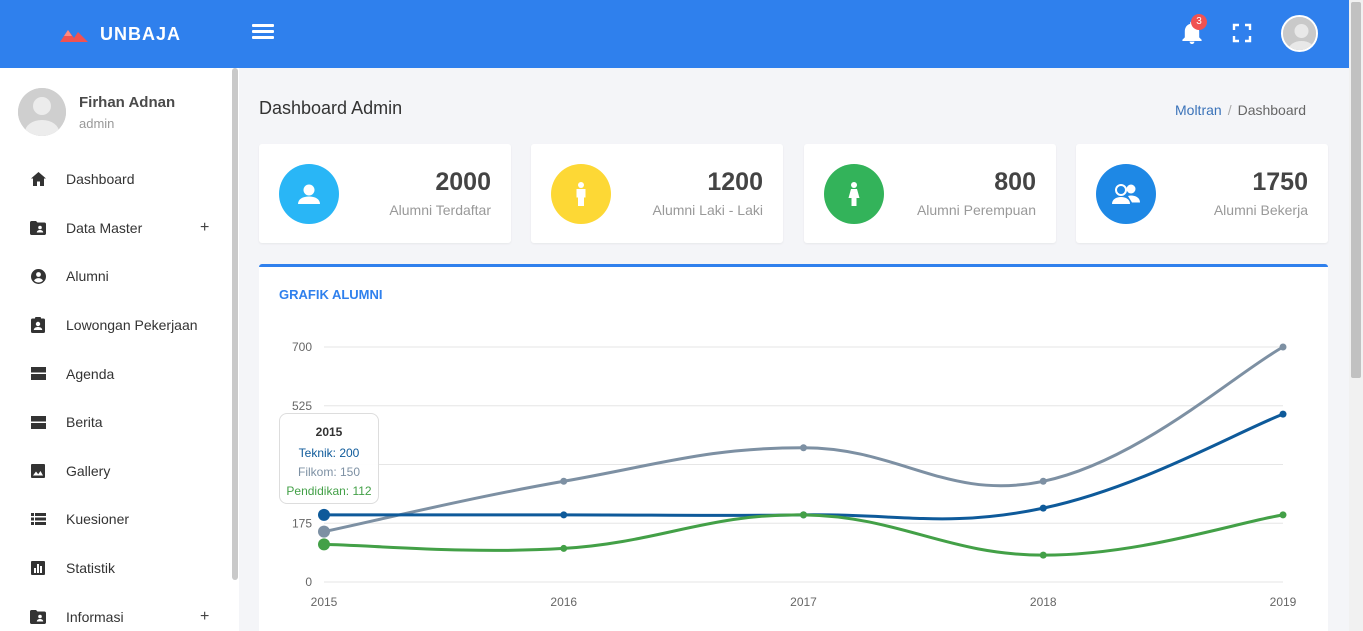 Image resolution: width=1363 pixels, height=631 pixels. What do you see at coordinates (1126, 194) in the screenshot?
I see `users-icon` at bounding box center [1126, 194].